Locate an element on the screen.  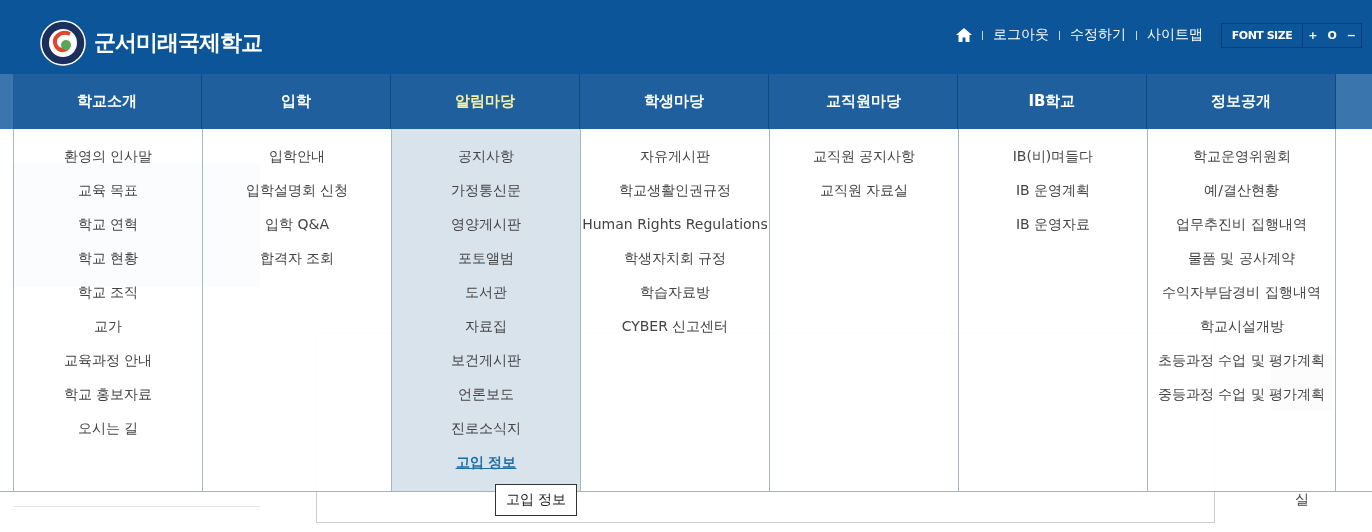
dropdown-menu-item: 중등과정 수업 및 평가계획 is located at coordinates (1241, 400).